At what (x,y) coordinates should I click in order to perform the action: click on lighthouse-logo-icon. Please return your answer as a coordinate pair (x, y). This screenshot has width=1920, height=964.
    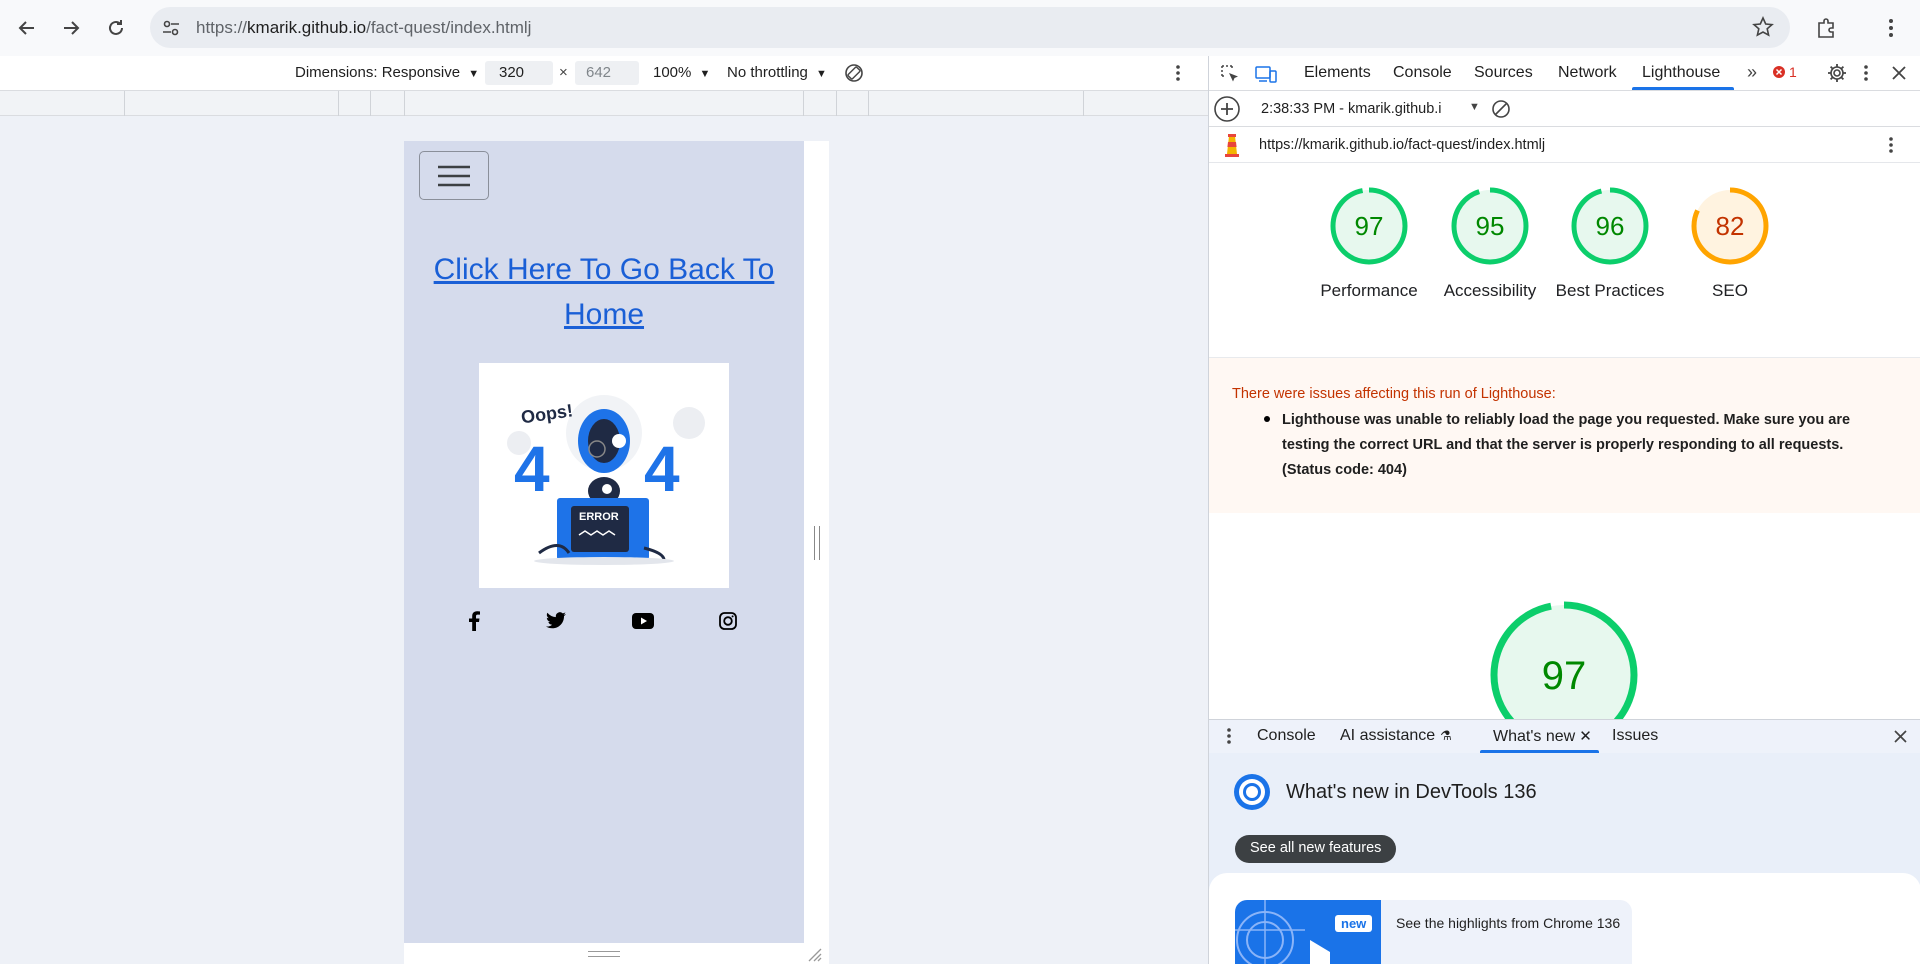
    Looking at the image, I should click on (1232, 147).